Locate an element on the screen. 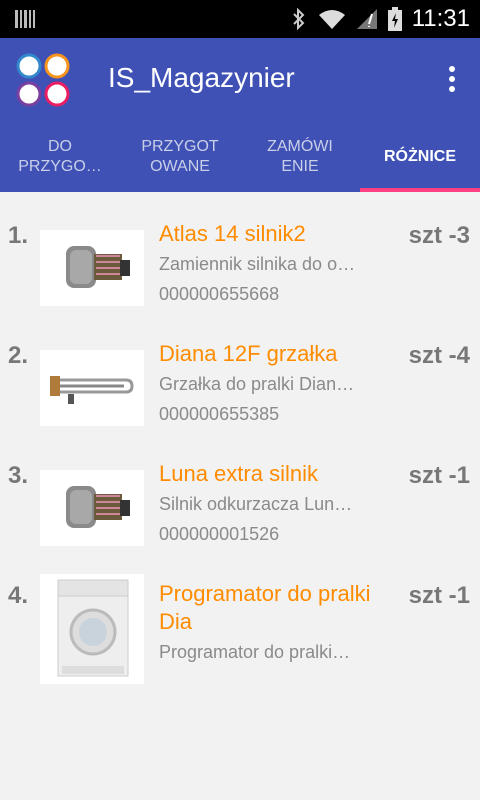 This screenshot has width=480, height=800. app-title: IS_Magazynier is located at coordinates (201, 77).